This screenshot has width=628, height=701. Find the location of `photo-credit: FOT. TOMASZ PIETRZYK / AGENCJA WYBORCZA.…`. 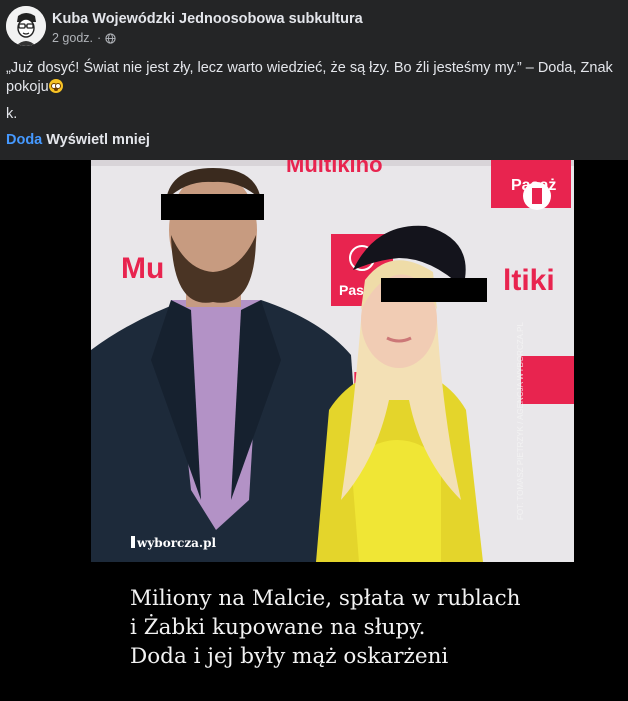

photo-credit: FOT. TOMASZ PIETRZYK / AGENCJA WYBORCZA.… is located at coordinates (520, 420).